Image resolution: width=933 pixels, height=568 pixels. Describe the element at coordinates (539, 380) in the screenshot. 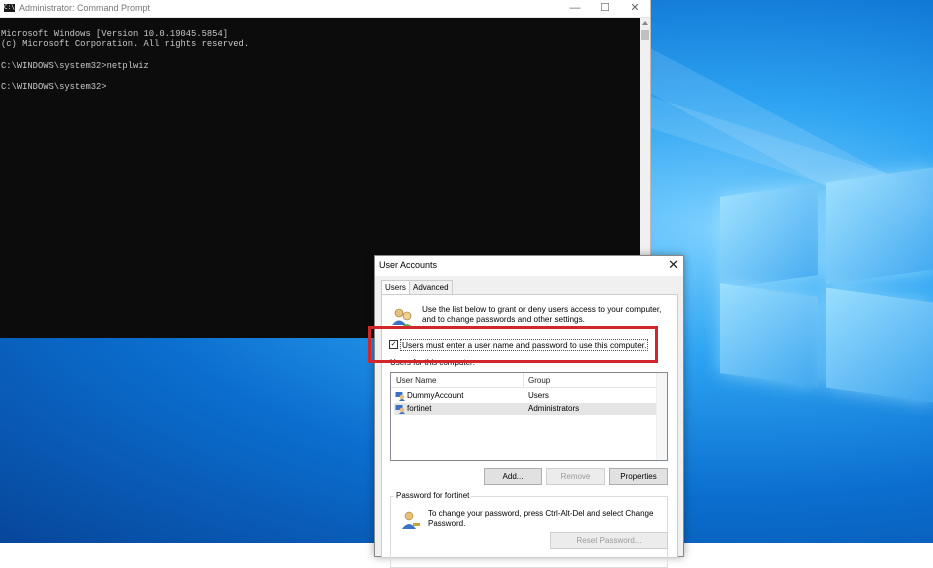

I see `column-header-group: Group` at that location.